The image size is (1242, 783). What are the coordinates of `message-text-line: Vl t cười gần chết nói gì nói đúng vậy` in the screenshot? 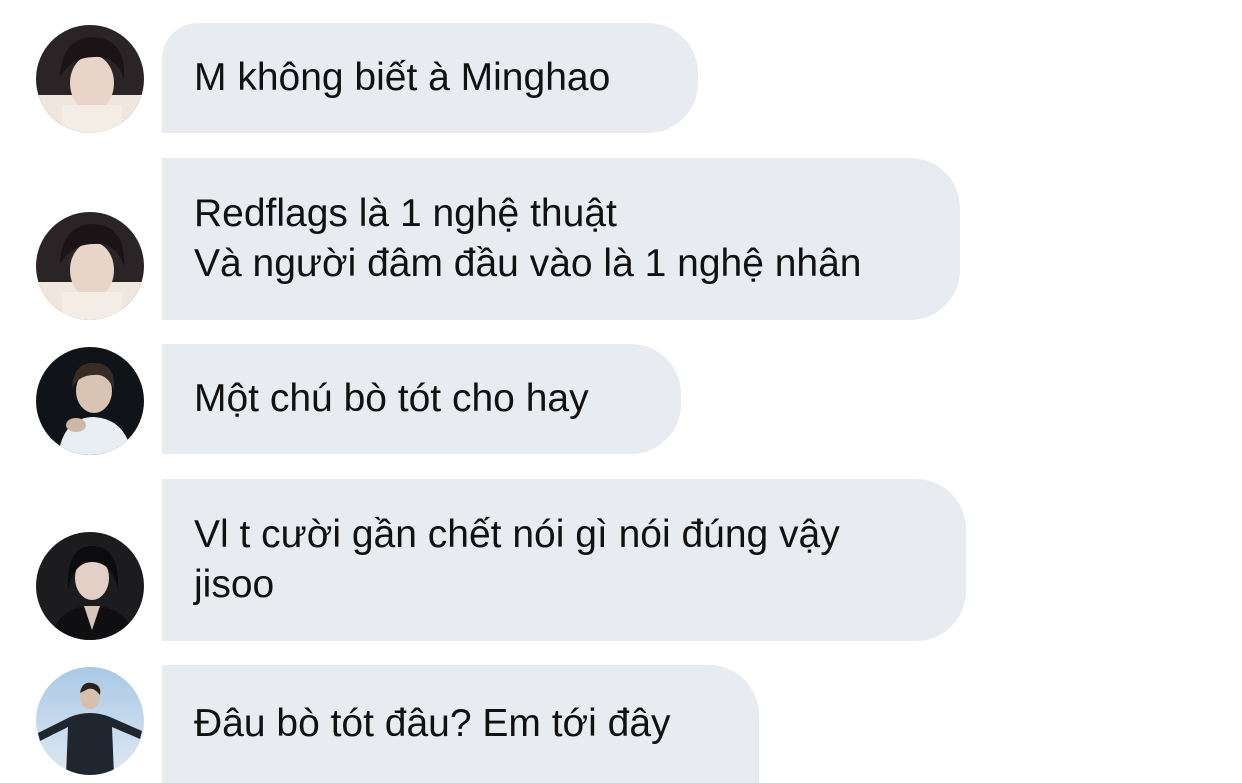 It's located at (517, 534).